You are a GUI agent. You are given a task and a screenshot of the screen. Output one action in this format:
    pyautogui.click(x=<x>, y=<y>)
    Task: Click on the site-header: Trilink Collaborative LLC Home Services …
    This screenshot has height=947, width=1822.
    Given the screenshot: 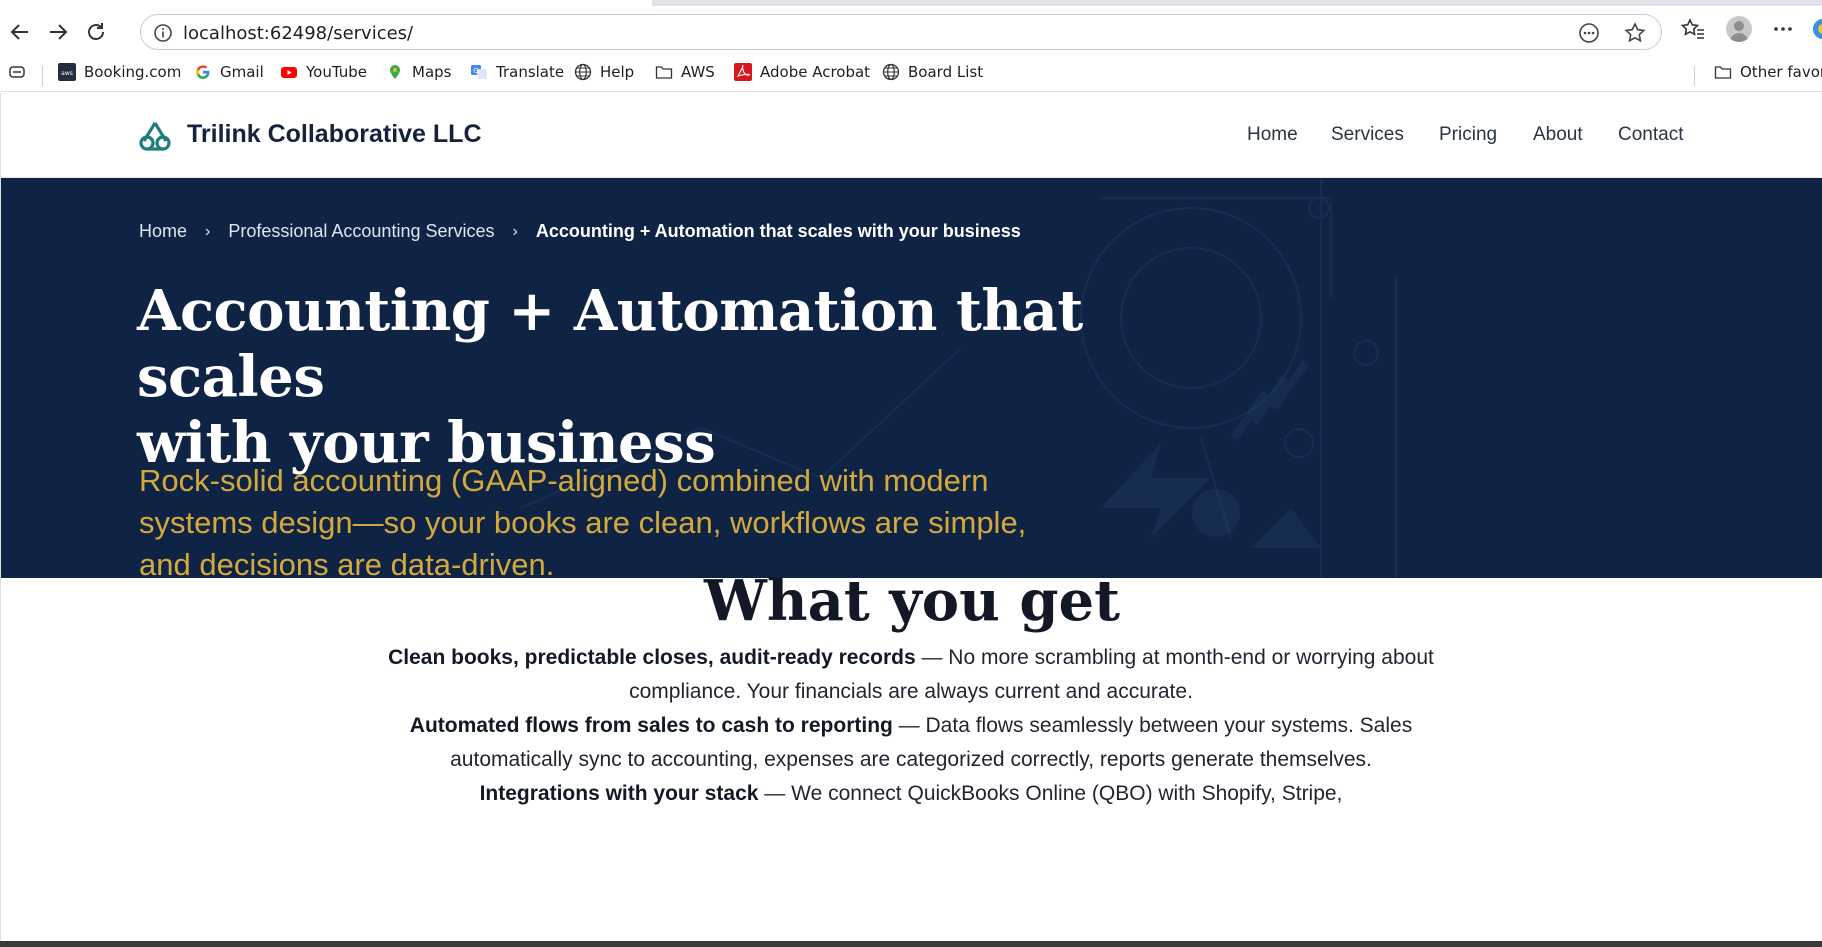 What is the action you would take?
    pyautogui.click(x=911, y=135)
    